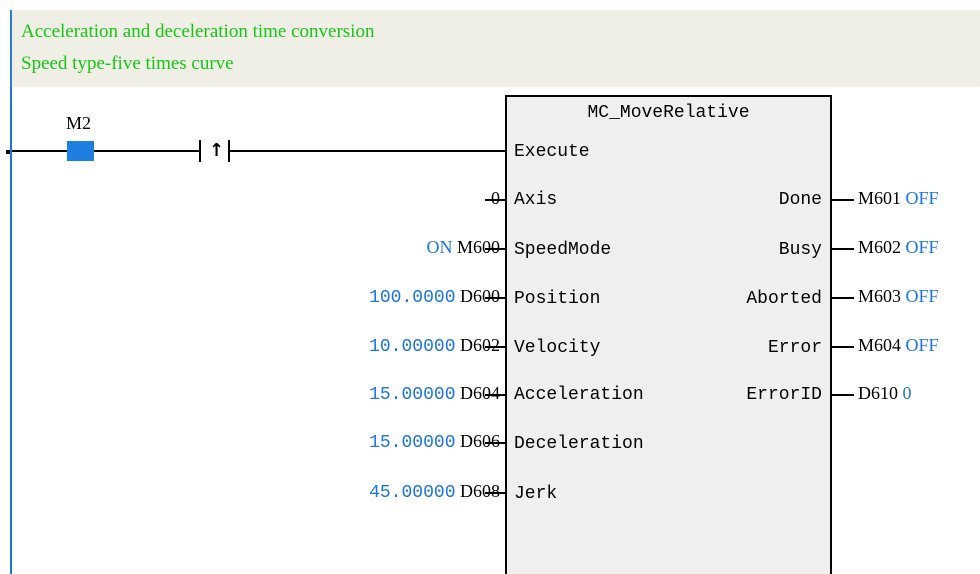 Image resolution: width=980 pixels, height=574 pixels. Describe the element at coordinates (878, 393) in the screenshot. I see `errorid-var: D610` at that location.